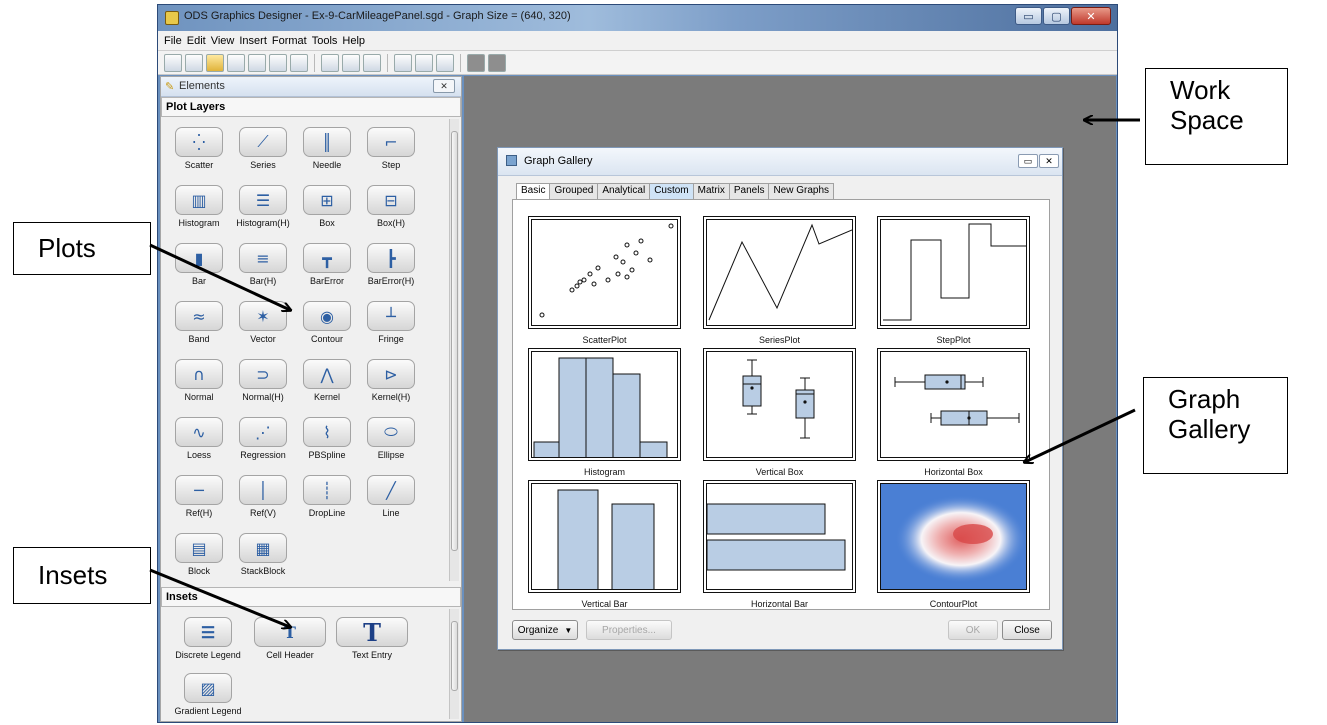 The width and height of the screenshot is (1327, 725). Describe the element at coordinates (330, 62) in the screenshot. I see `undo-icon` at that location.